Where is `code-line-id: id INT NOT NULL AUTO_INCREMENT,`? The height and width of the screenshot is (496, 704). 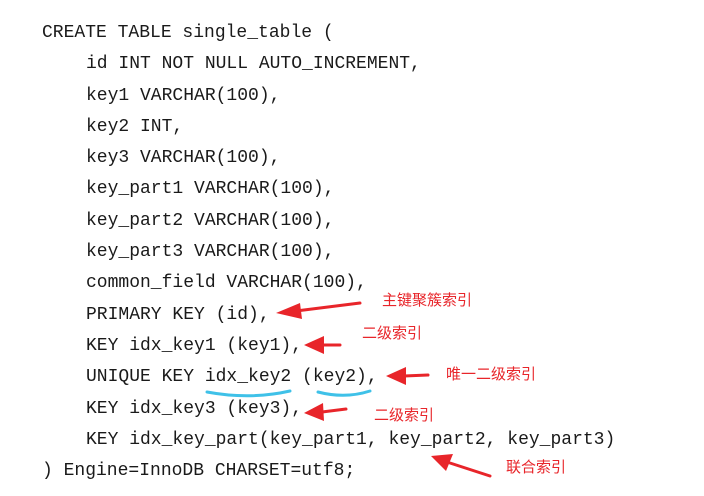 code-line-id: id INT NOT NULL AUTO_INCREMENT, is located at coordinates (253, 64).